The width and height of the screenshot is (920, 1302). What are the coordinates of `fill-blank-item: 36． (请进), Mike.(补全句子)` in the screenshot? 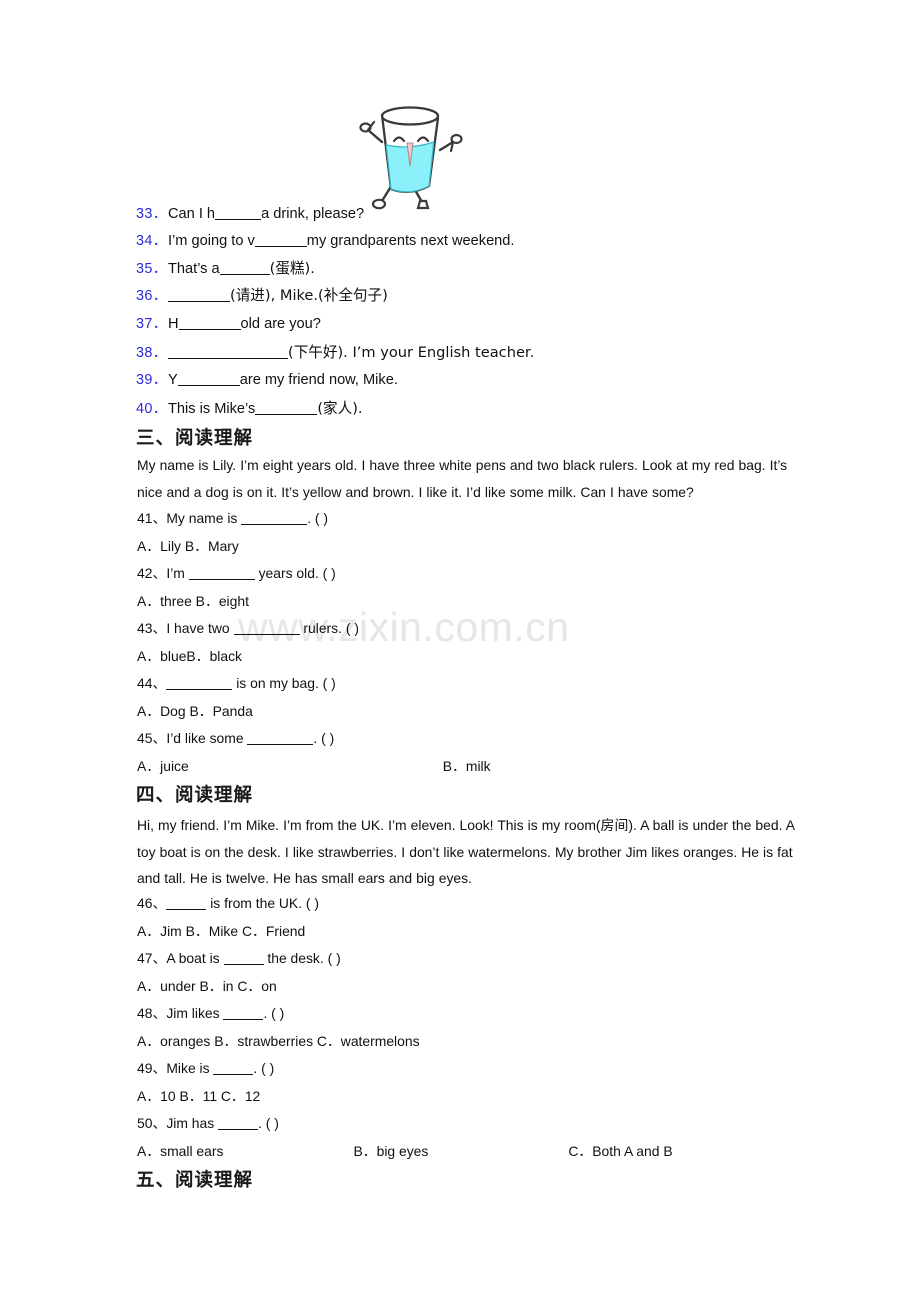 It's located at (516, 295).